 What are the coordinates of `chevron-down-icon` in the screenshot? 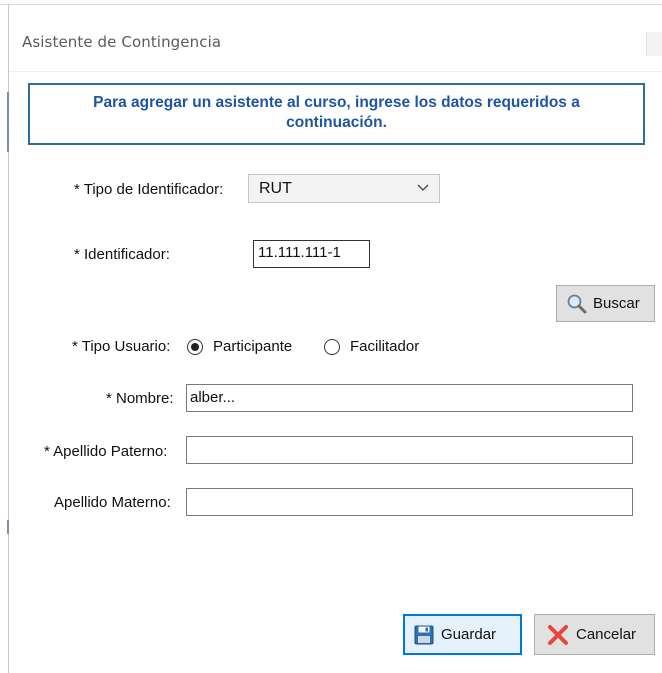 It's located at (423, 188).